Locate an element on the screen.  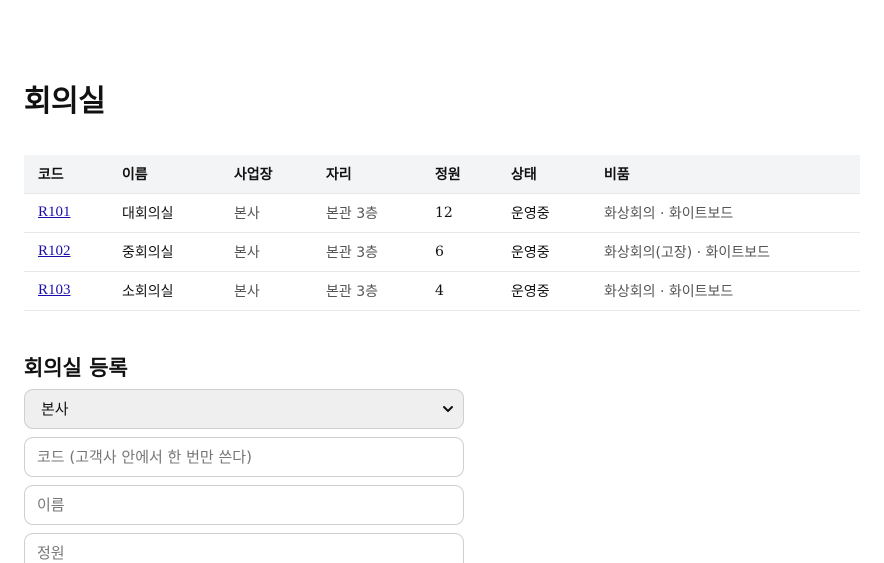
capacity-input is located at coordinates (244, 547).